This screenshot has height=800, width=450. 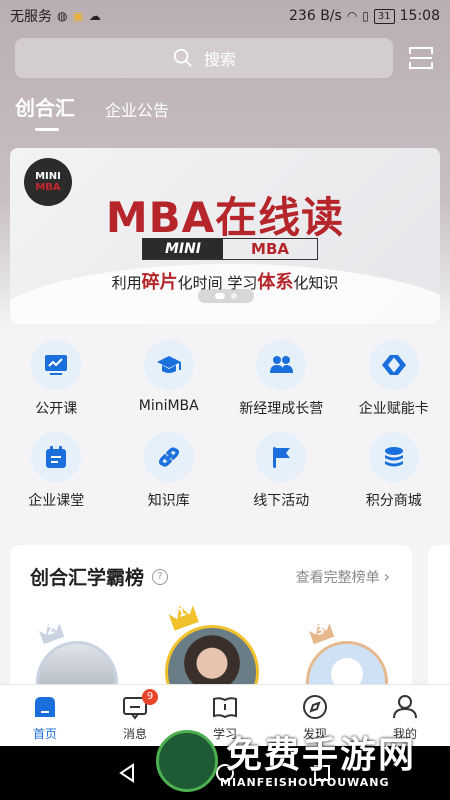 What do you see at coordinates (226, 296) in the screenshot?
I see `carousel-indicator` at bounding box center [226, 296].